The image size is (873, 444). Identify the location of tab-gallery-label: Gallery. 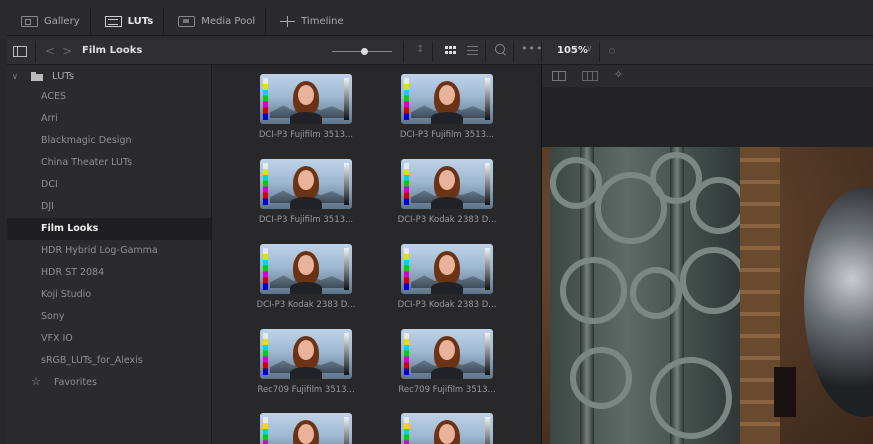
(62, 21).